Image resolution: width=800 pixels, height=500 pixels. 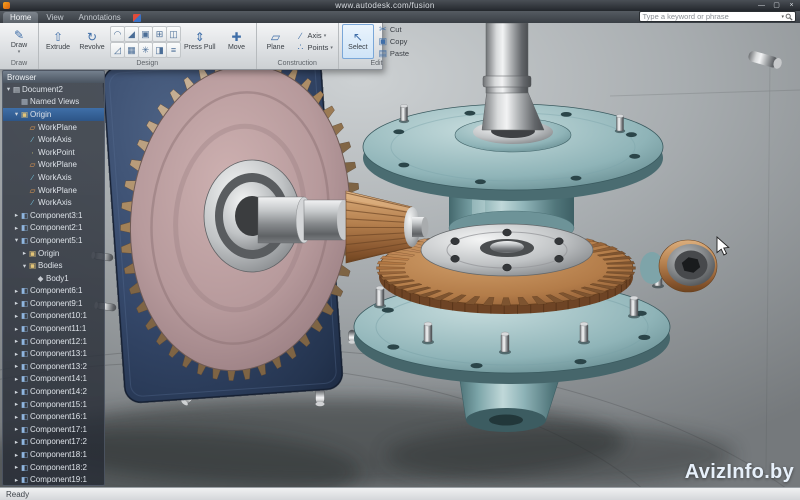 I want to click on search-box: ▾, so click(x=717, y=16).